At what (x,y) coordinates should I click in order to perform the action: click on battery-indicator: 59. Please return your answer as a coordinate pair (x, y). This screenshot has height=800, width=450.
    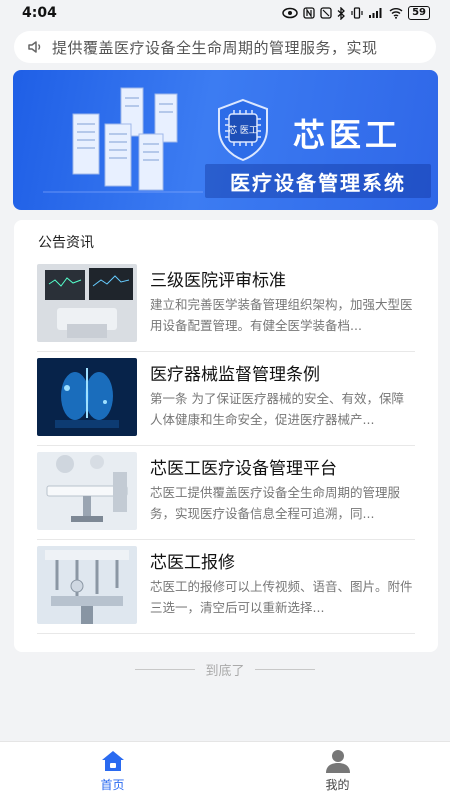
    Looking at the image, I should click on (419, 13).